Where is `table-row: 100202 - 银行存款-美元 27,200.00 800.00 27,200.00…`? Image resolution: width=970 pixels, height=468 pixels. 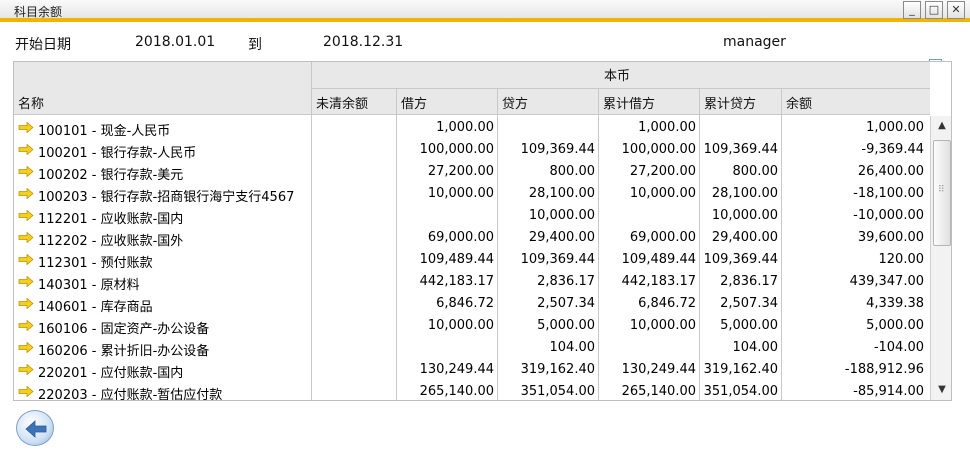 table-row: 100202 - 银行存款-美元 27,200.00 800.00 27,200.00… is located at coordinates (472, 172).